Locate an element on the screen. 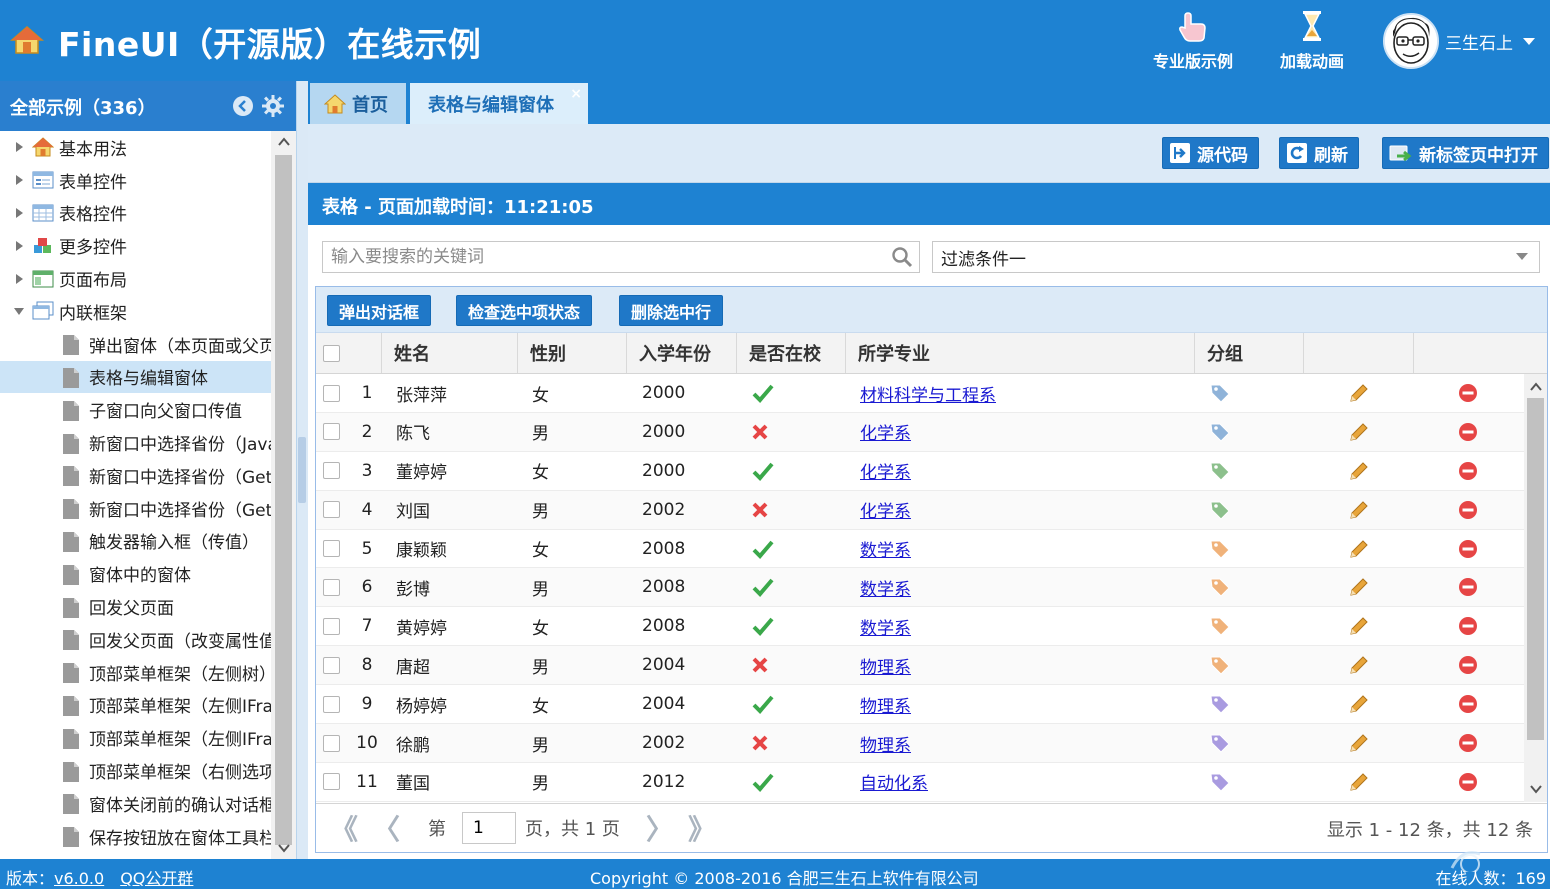  search-icon is located at coordinates (902, 257).